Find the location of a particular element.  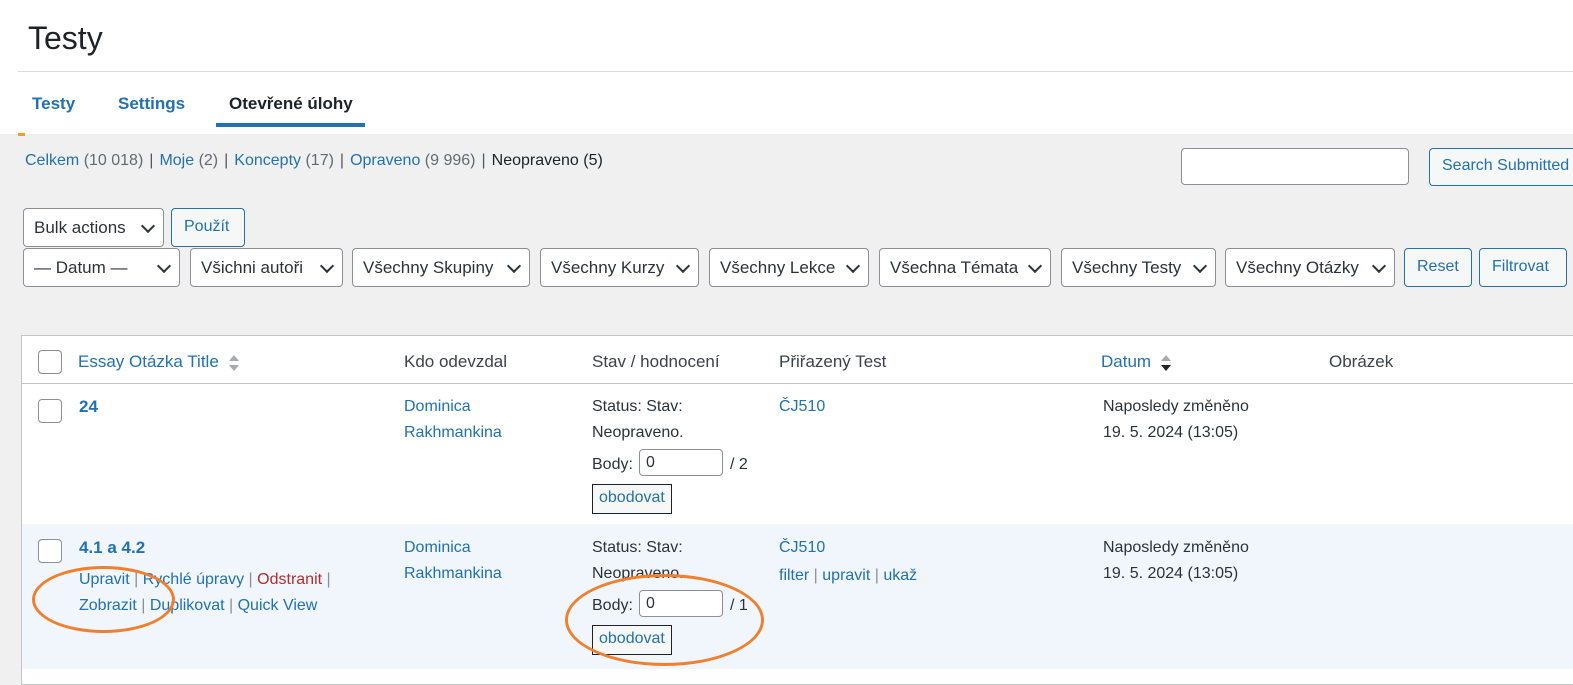

row-title-link: 4.1 a 4.2 is located at coordinates (112, 547).